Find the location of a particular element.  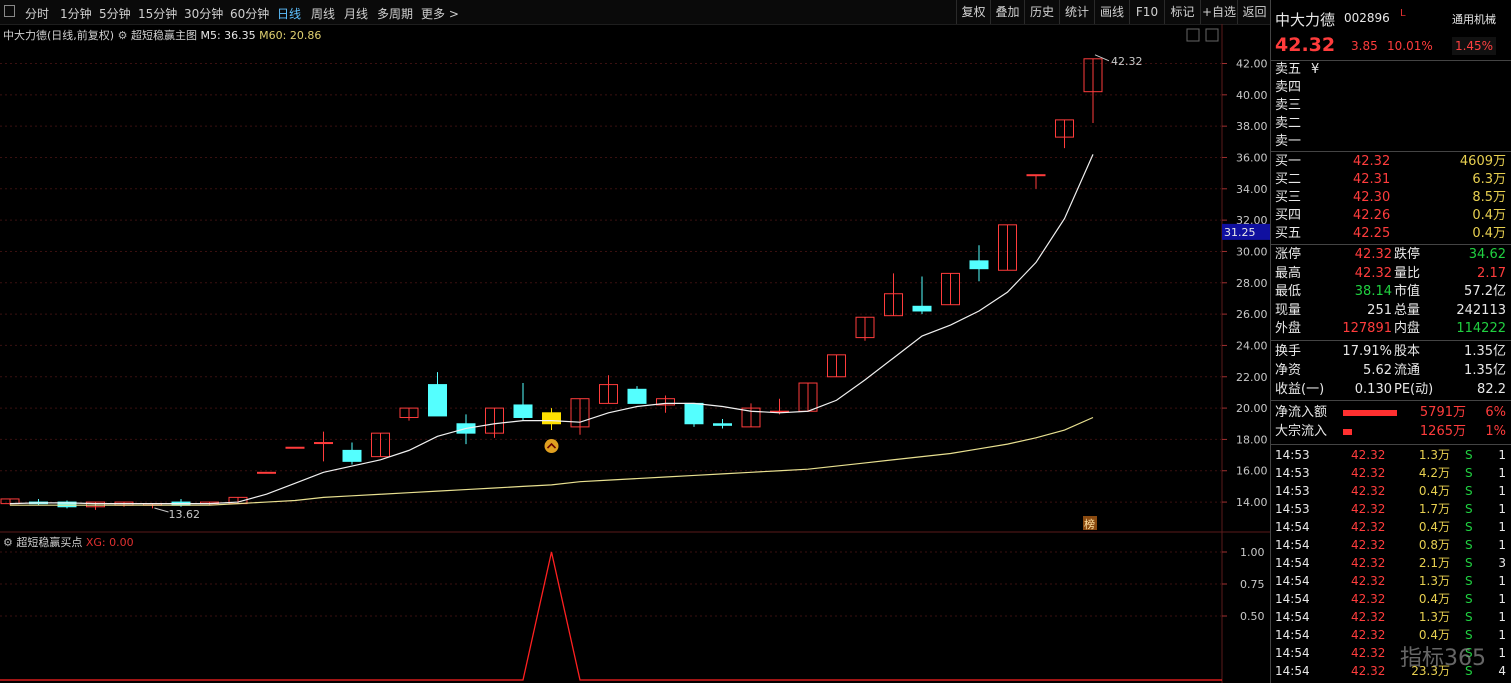

ask-price: ¥ is located at coordinates (1315, 69).